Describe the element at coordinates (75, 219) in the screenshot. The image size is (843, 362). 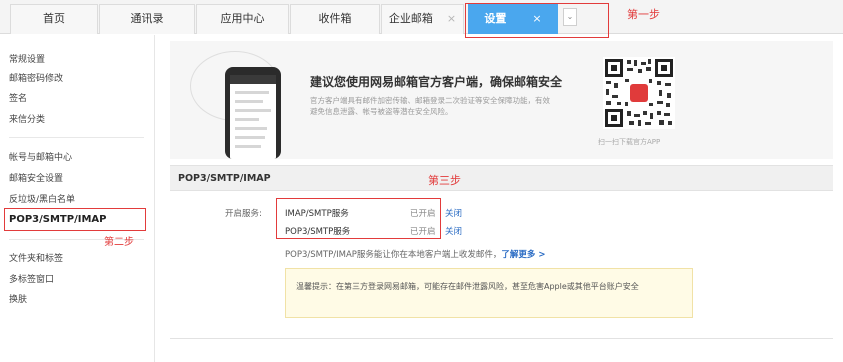
I see `step2-highlight-box` at that location.